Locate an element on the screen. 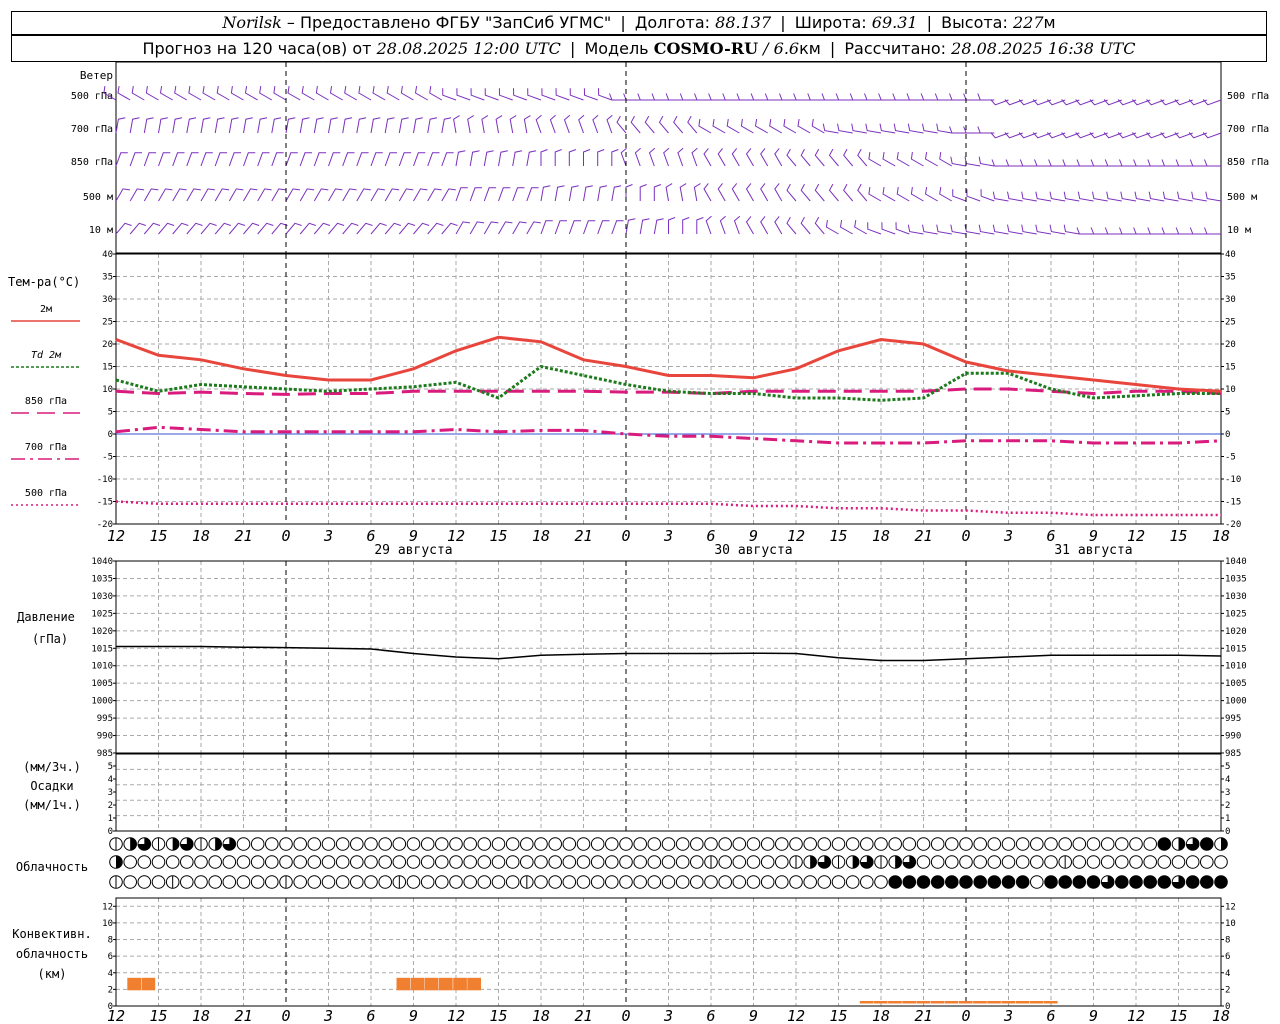 This screenshot has height=1024, width=1280. precip-ylabel: Осадки is located at coordinates (51, 786).